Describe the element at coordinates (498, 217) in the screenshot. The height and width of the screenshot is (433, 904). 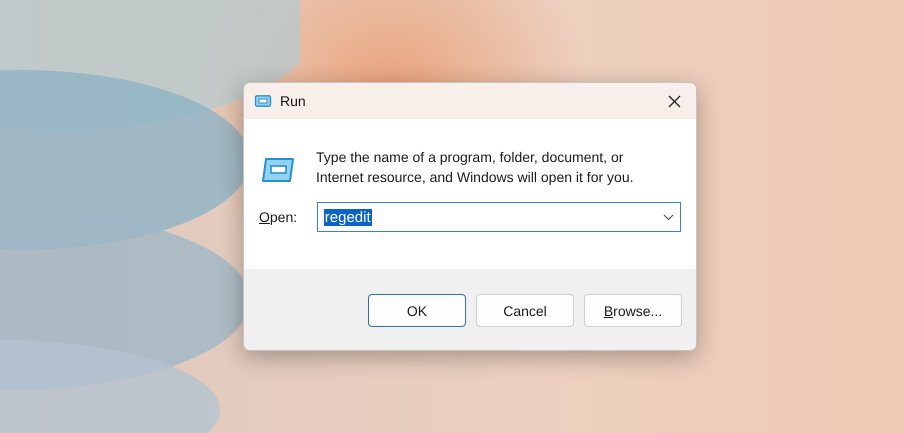
I see `open-combobox: regedit` at that location.